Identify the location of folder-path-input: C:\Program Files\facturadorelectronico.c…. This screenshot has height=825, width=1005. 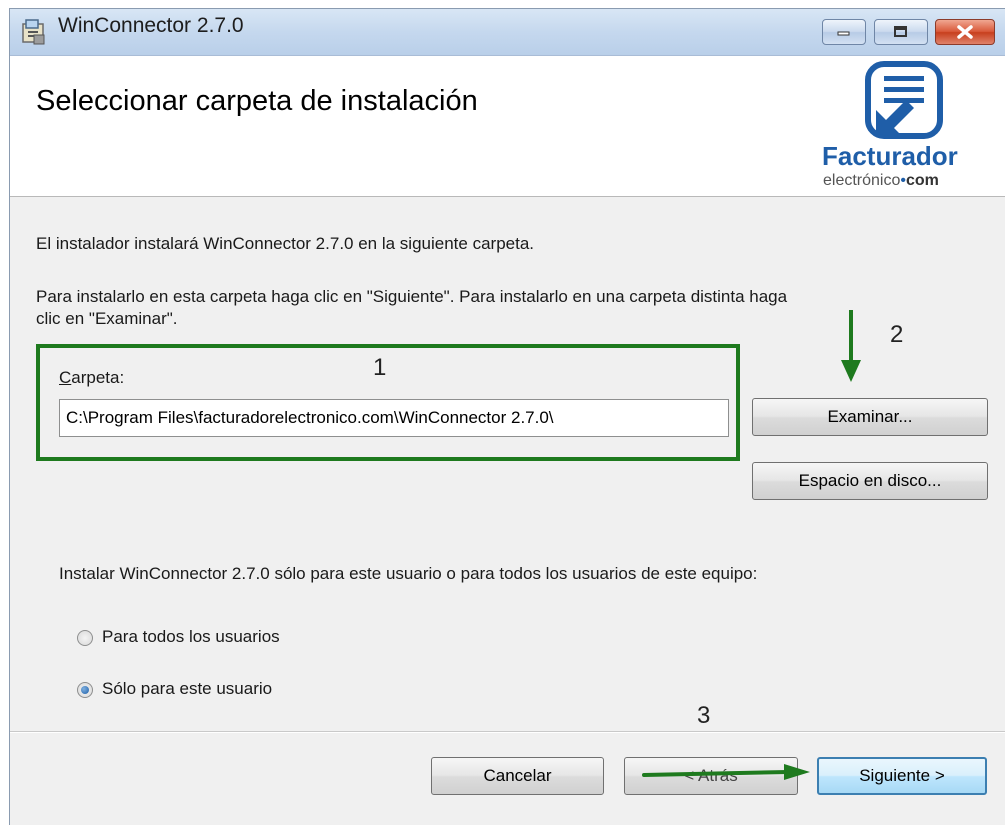
(394, 418).